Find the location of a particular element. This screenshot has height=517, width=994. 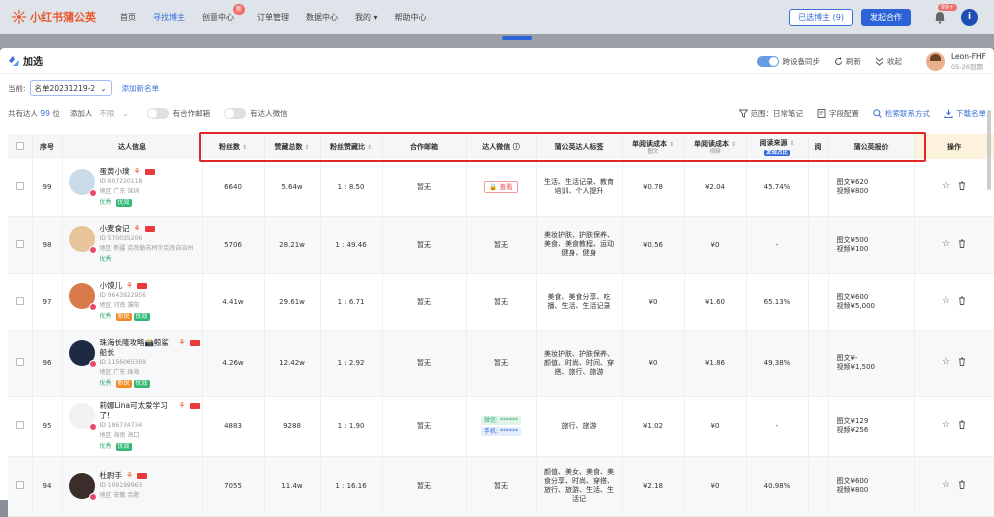

column-header-4: 赞藏总数 ⇕ is located at coordinates (292, 146).